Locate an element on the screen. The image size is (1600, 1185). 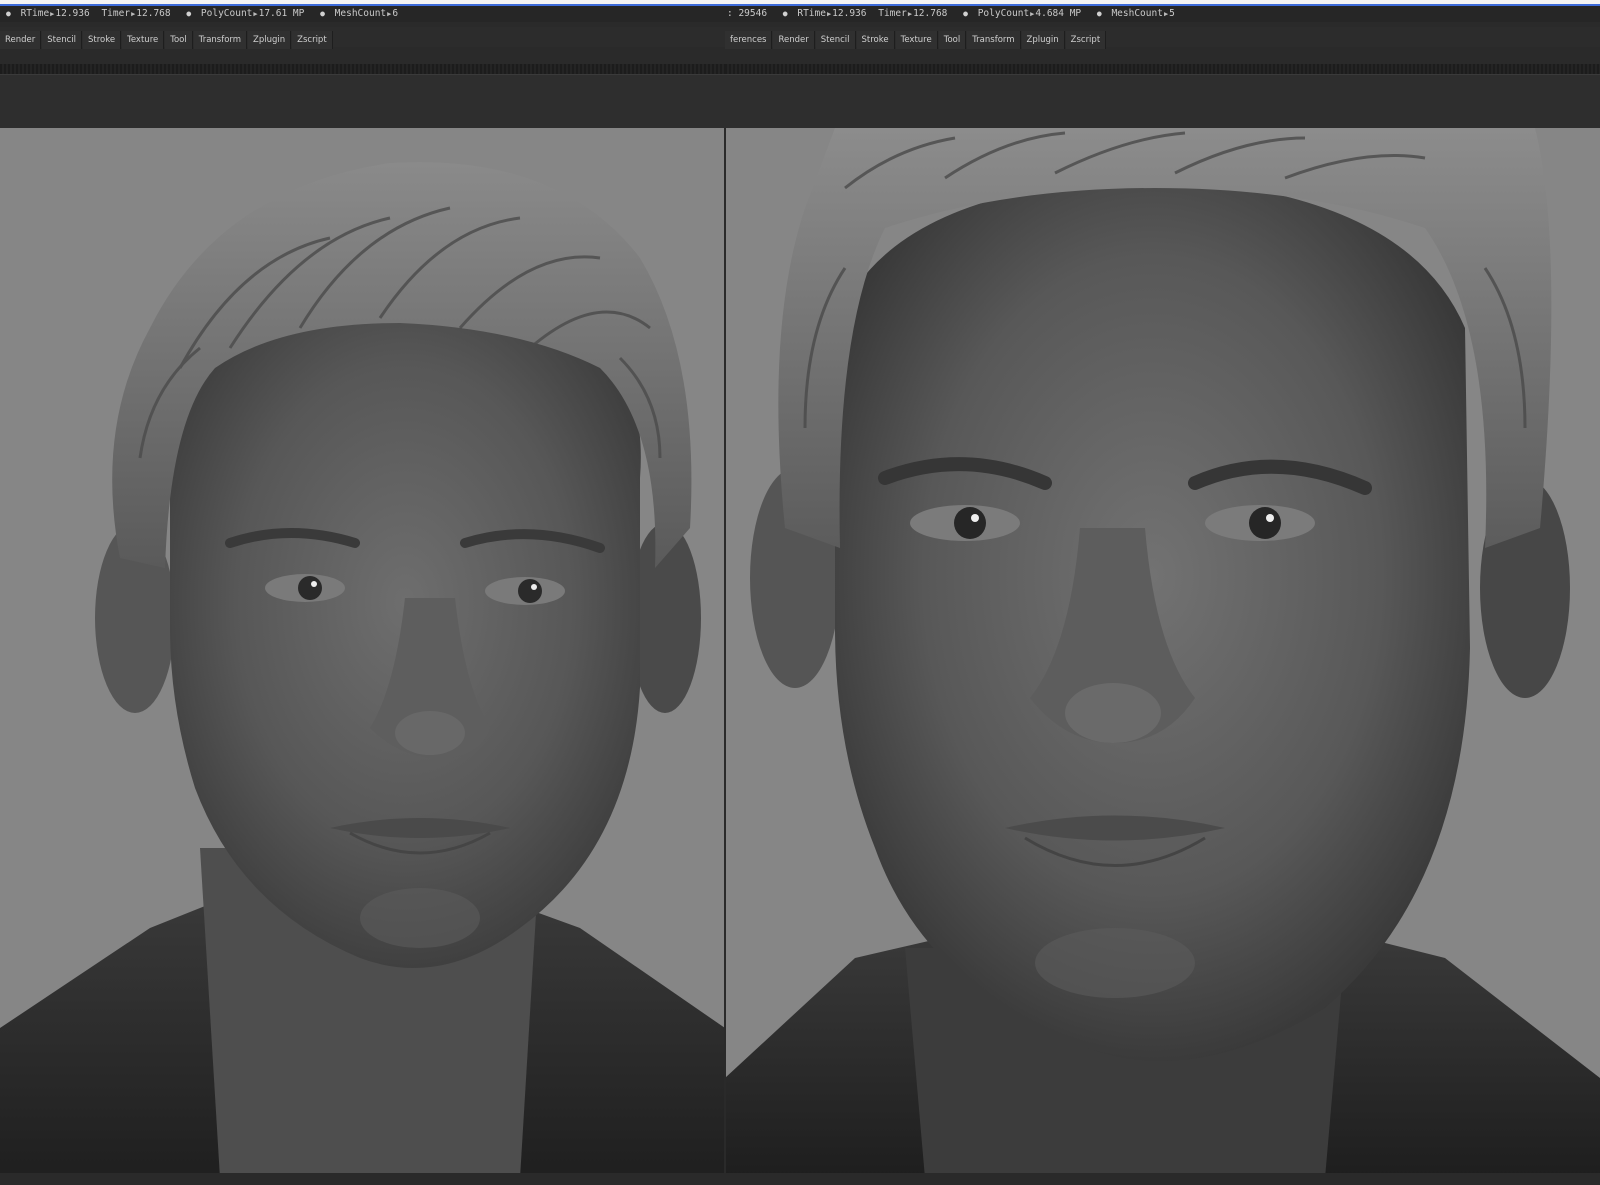
window-bottom-edge is located at coordinates (800, 1179).